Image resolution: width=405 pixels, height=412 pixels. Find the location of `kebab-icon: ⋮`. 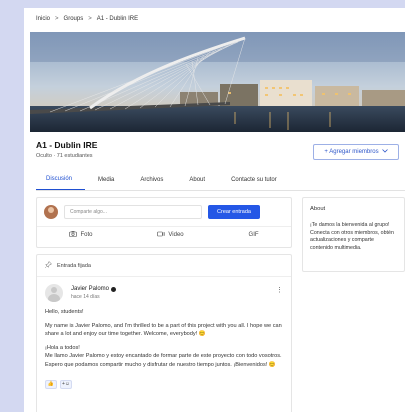

kebab-icon: ⋮ is located at coordinates (279, 290).